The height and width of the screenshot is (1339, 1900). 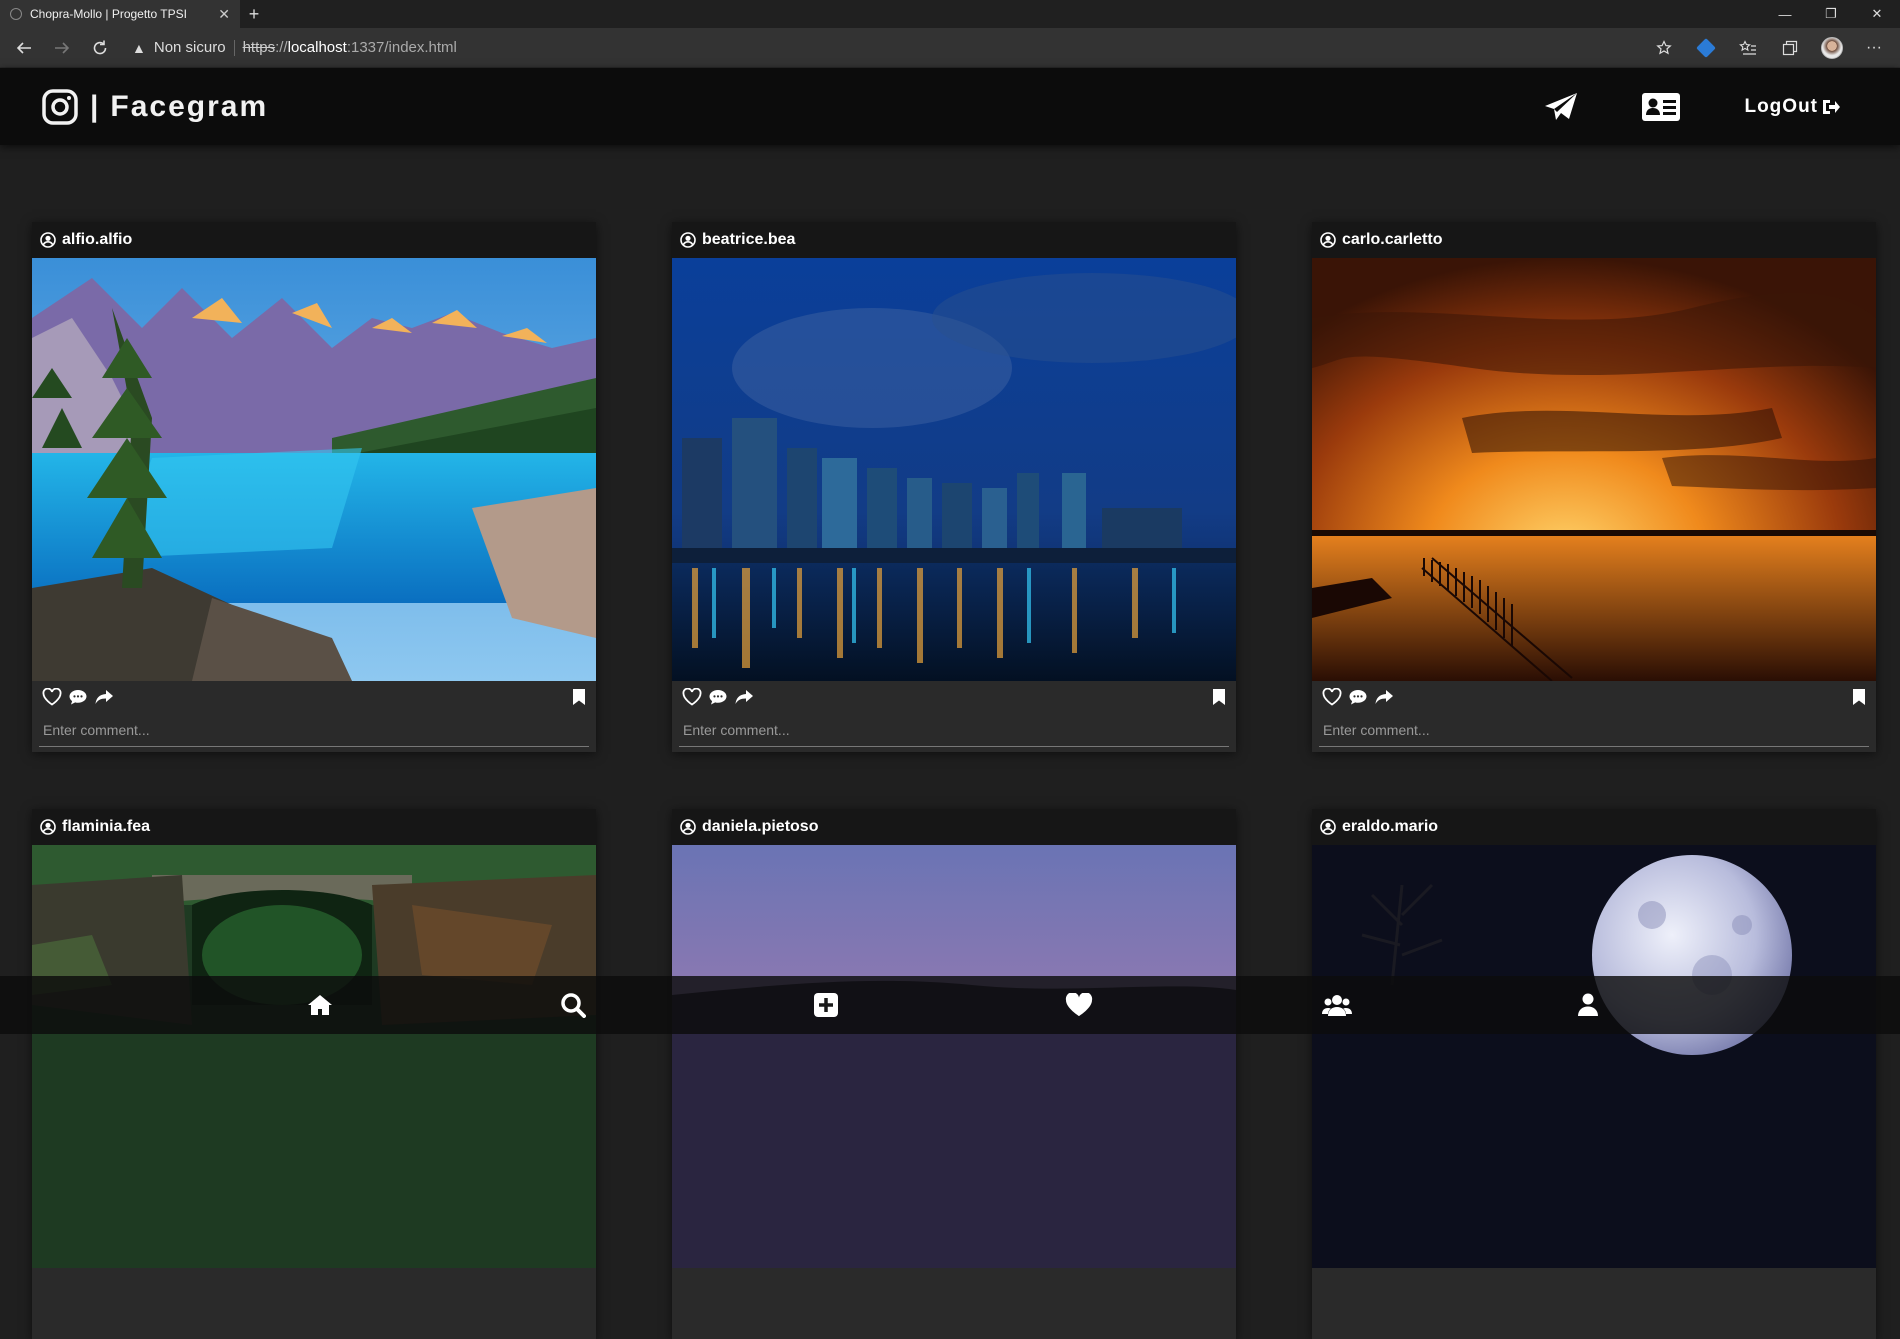 What do you see at coordinates (1706, 48) in the screenshot?
I see `extension-button` at bounding box center [1706, 48].